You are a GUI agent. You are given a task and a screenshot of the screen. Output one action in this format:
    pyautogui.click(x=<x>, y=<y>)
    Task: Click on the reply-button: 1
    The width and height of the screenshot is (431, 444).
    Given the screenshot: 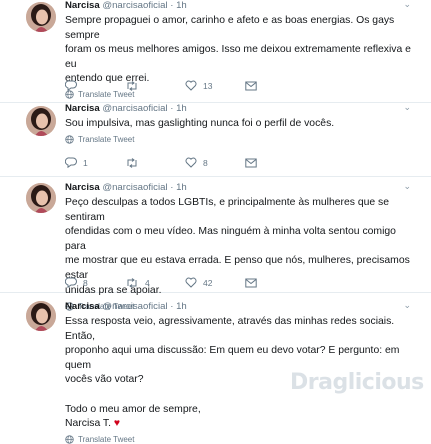 What is the action you would take?
    pyautogui.click(x=95, y=162)
    